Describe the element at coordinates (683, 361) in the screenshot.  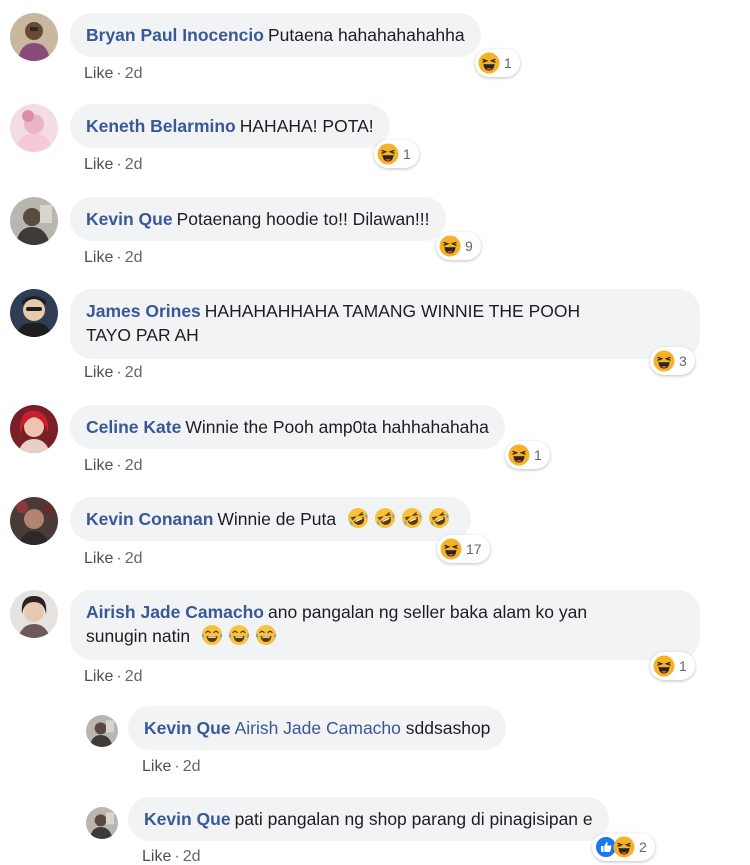
I see `reaction-count: 3` at that location.